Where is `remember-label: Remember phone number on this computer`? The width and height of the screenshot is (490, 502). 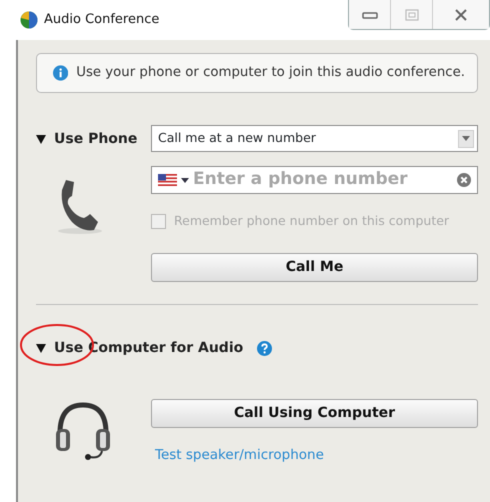 remember-label: Remember phone number on this computer is located at coordinates (312, 221).